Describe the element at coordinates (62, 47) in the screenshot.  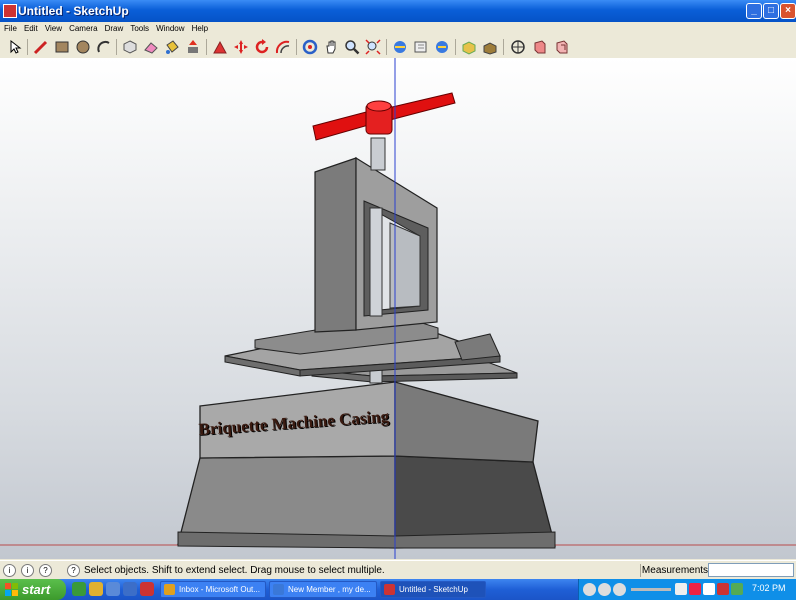
I see `rectangle-icon` at that location.